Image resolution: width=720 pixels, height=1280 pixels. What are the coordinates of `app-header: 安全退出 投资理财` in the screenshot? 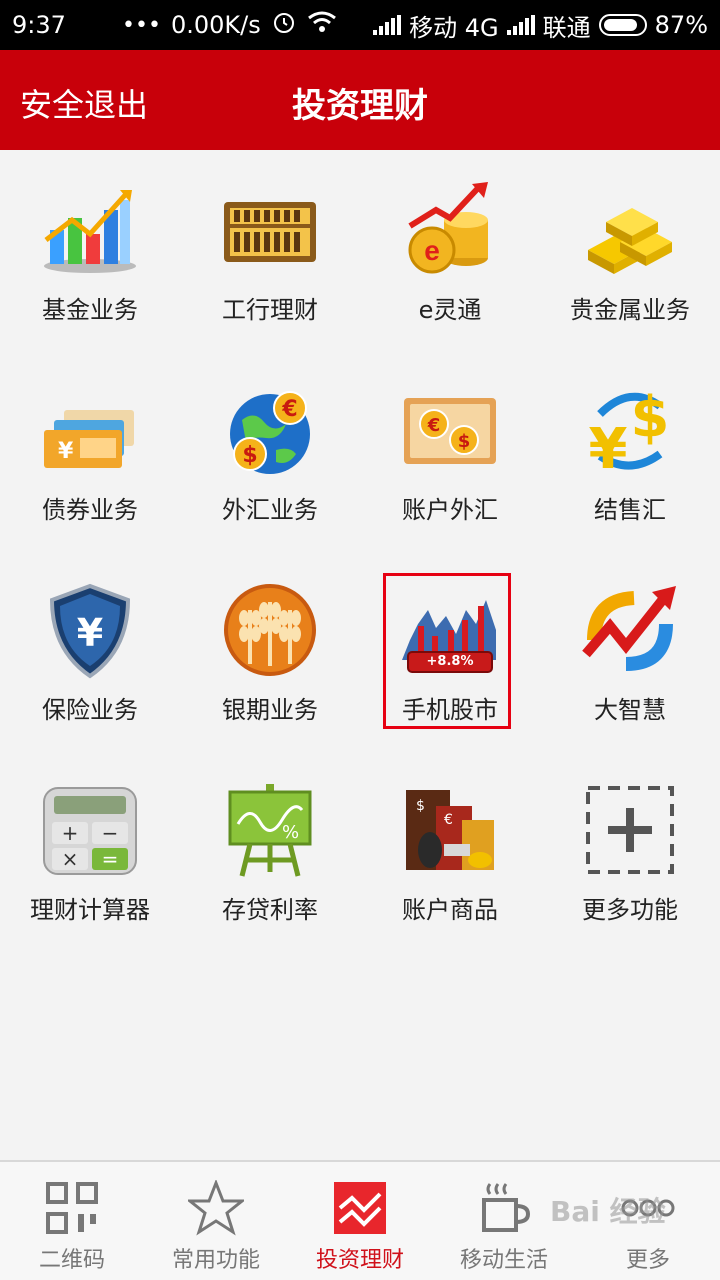 It's located at (360, 100).